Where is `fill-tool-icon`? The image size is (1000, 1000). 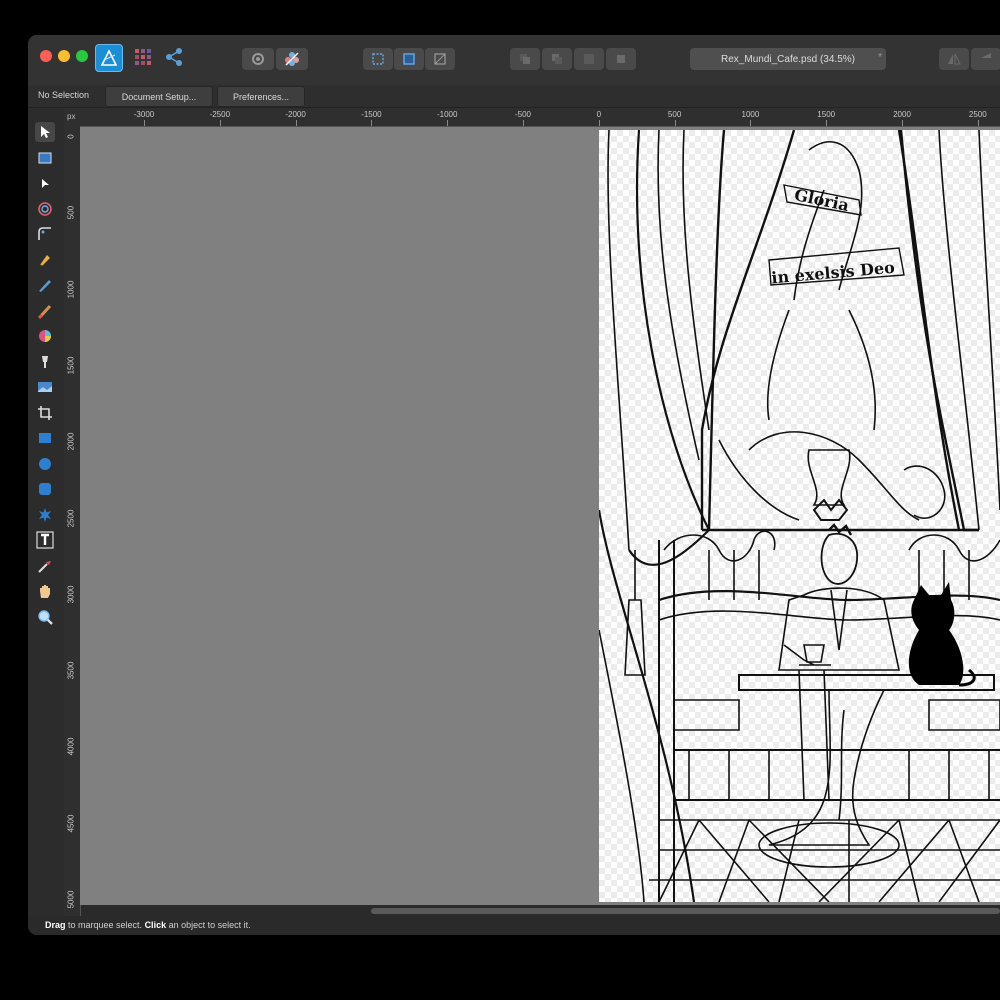
fill-tool-icon is located at coordinates (45, 336).